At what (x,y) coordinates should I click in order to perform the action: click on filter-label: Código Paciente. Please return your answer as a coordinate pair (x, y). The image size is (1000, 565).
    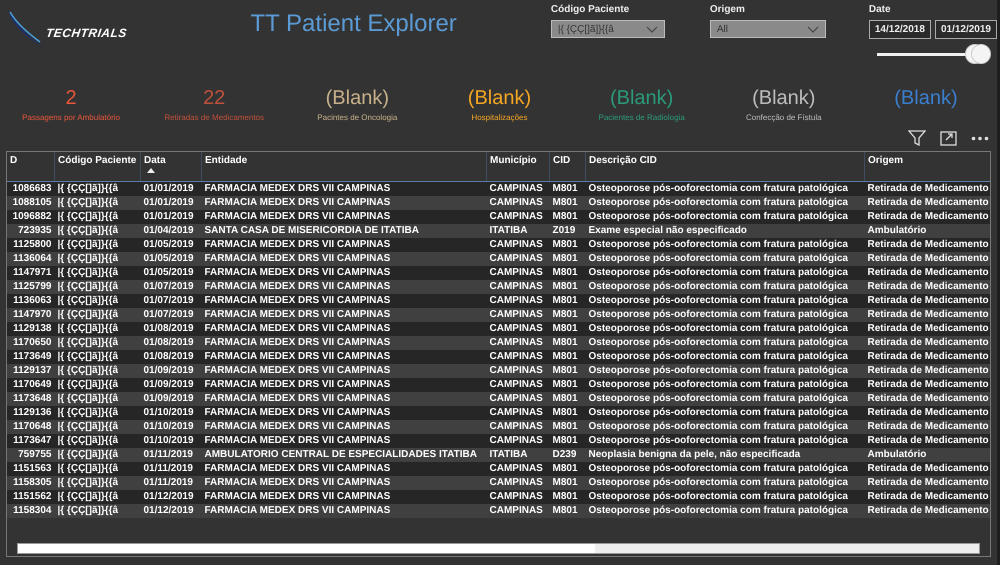
    Looking at the image, I should click on (590, 10).